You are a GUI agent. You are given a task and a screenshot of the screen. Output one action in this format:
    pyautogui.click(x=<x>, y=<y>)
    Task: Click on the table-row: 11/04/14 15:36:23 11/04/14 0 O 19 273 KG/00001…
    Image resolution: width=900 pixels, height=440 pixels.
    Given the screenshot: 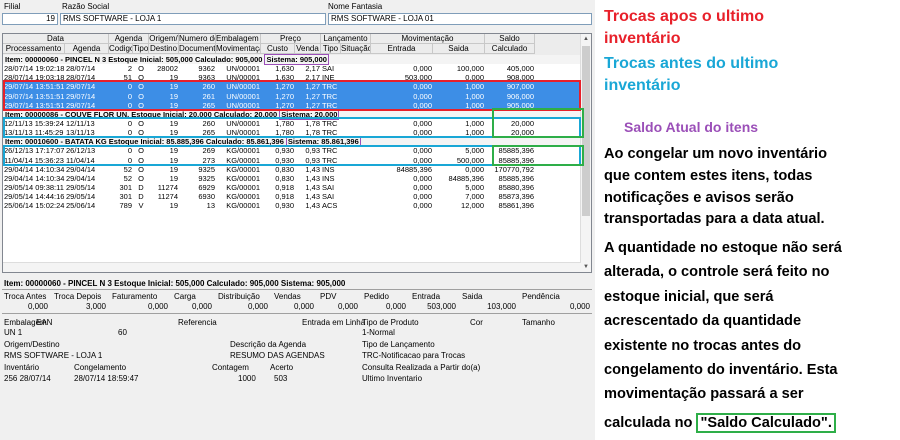 What is the action you would take?
    pyautogui.click(x=292, y=160)
    